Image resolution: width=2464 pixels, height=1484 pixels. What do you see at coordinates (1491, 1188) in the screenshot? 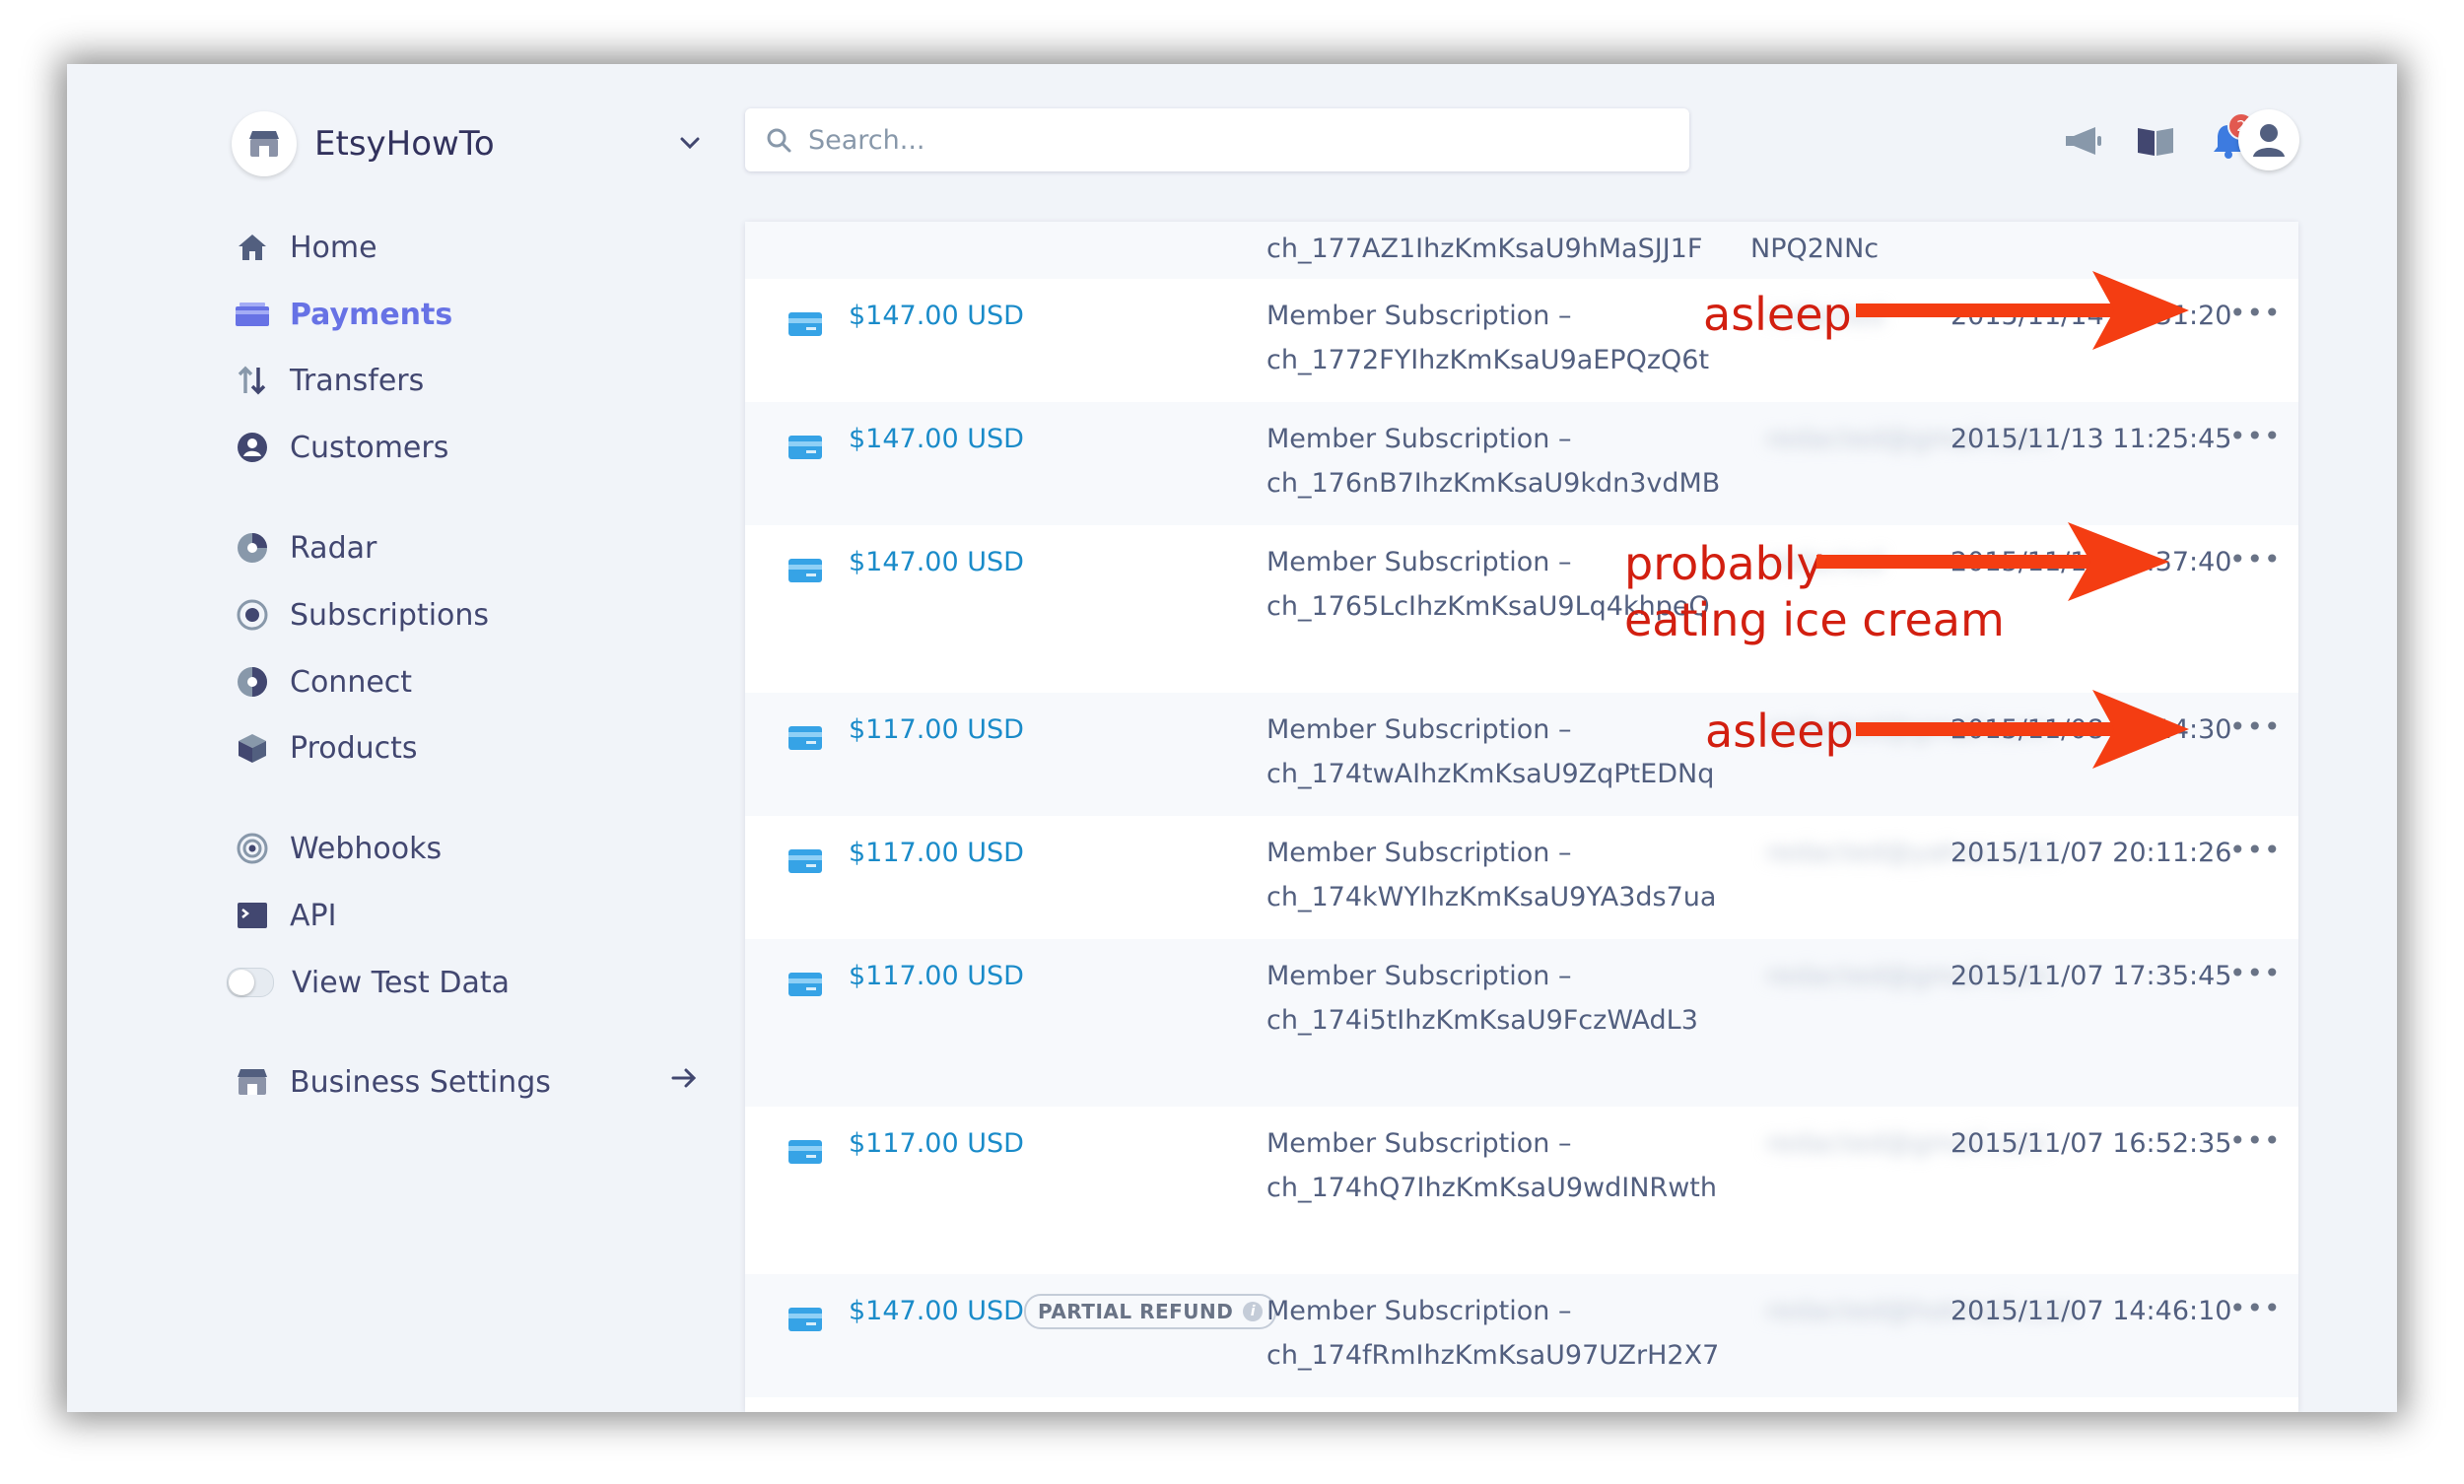
I see `charge-id: ch_174hQ7IhzKmKsaU9wdINRwth` at bounding box center [1491, 1188].